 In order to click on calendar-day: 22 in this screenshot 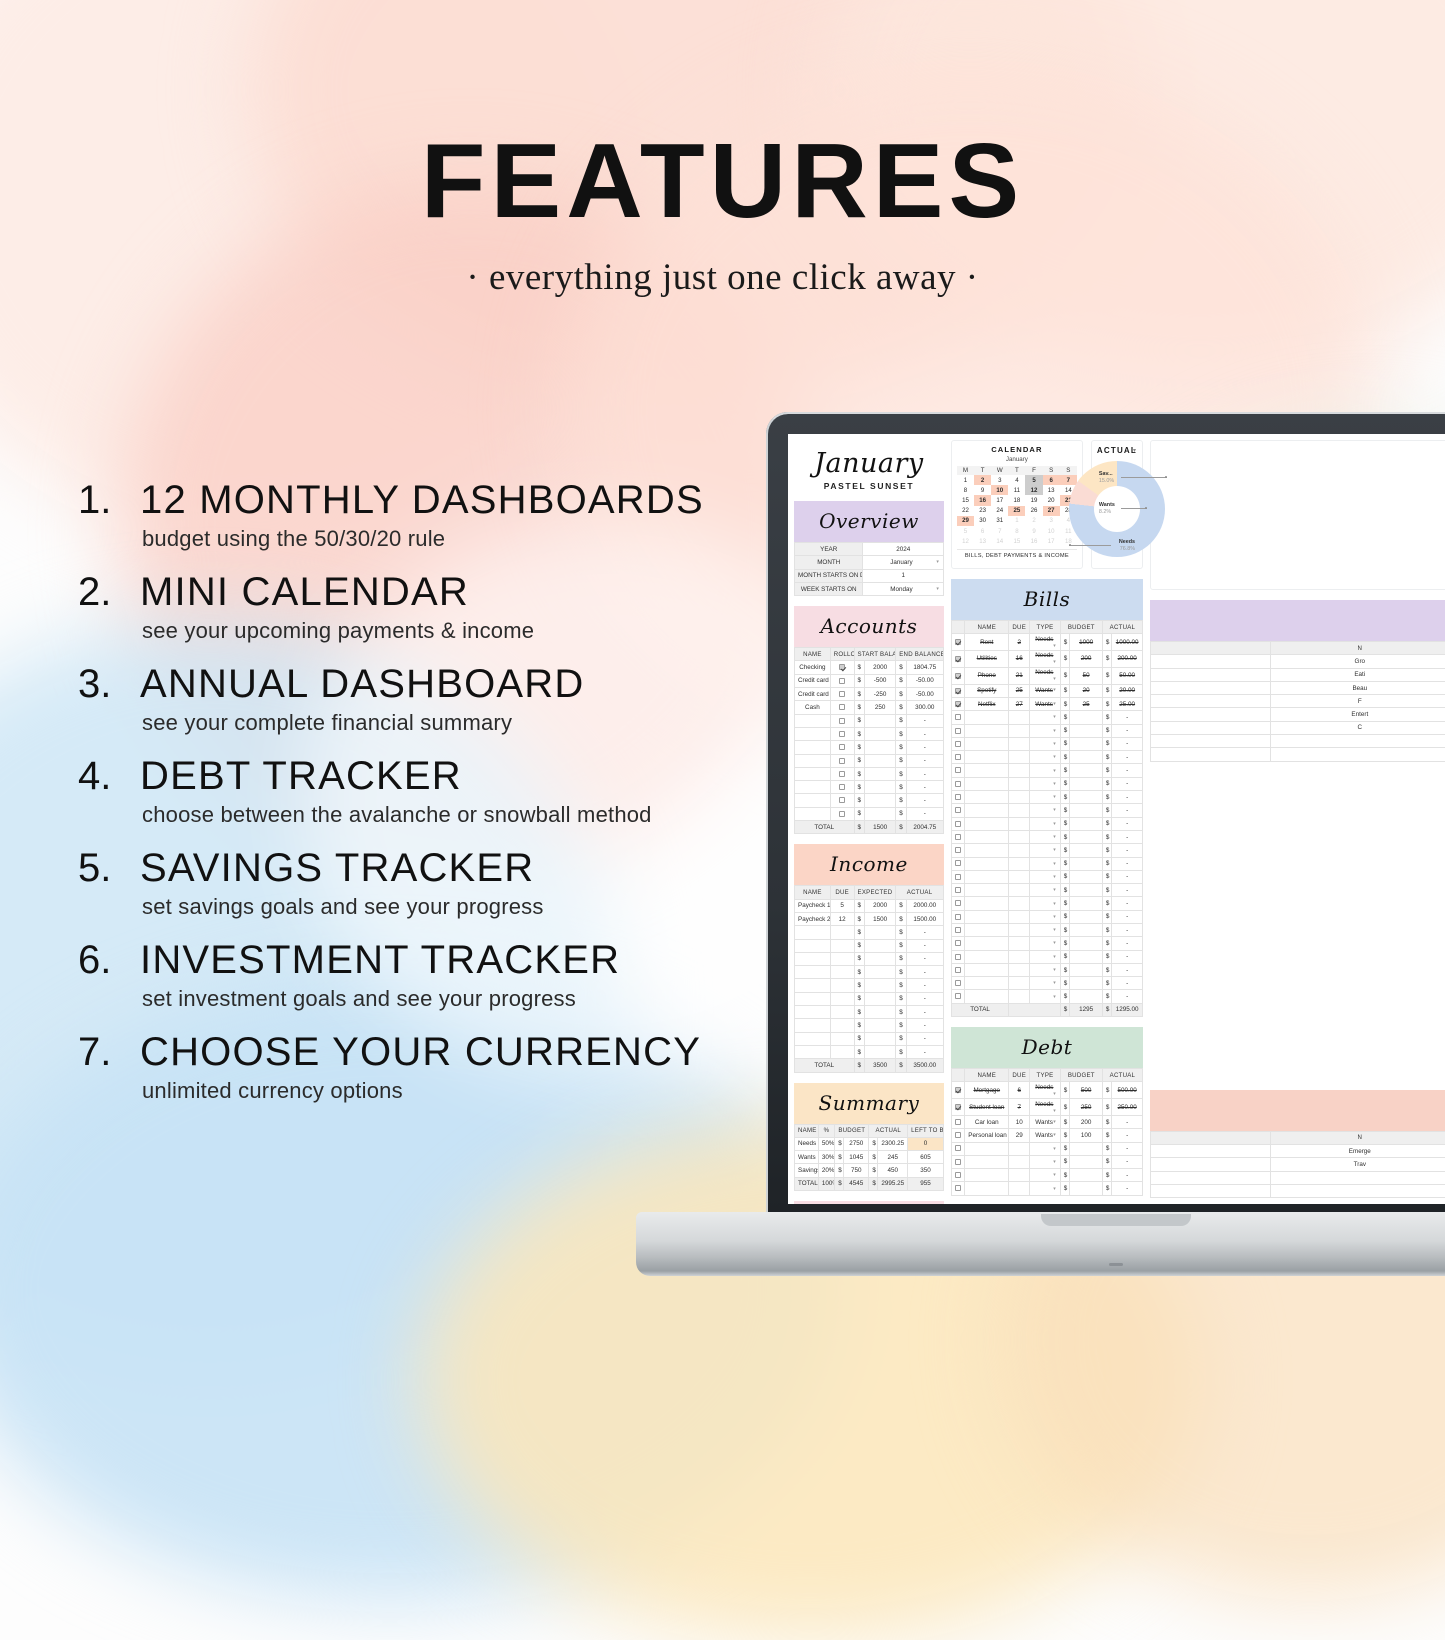, I will do `click(965, 511)`.